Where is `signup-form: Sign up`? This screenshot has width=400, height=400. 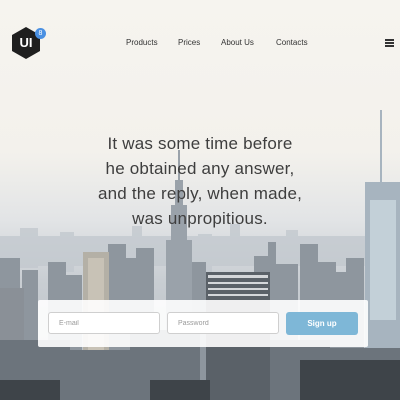
signup-form: Sign up is located at coordinates (203, 323).